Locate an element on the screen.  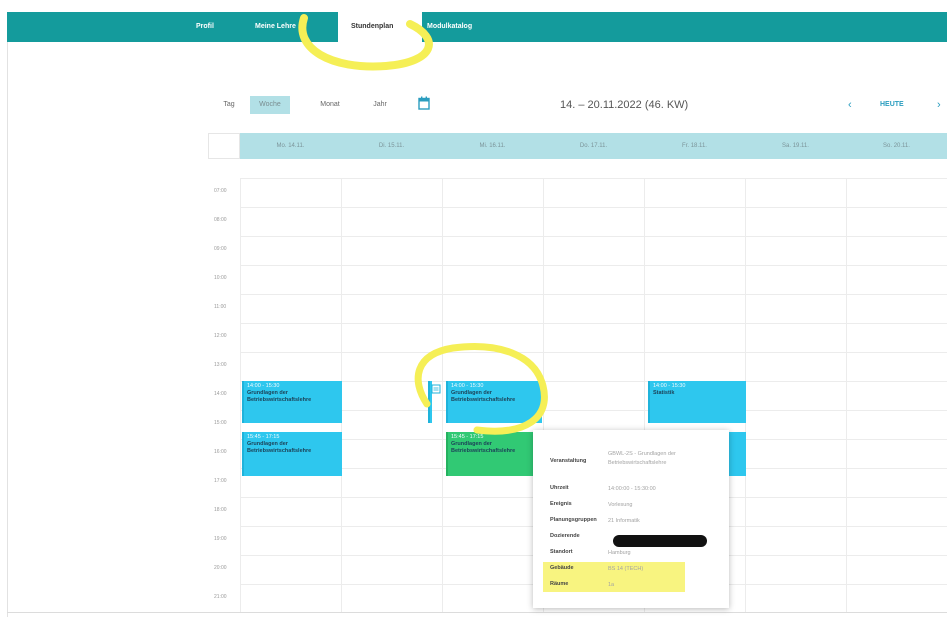
redacted-lecturer-name is located at coordinates (660, 541).